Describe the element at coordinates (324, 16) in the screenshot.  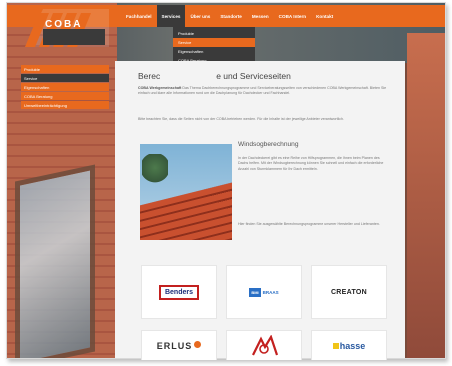
I see `nav-item-kontakt: Kontakt` at that location.